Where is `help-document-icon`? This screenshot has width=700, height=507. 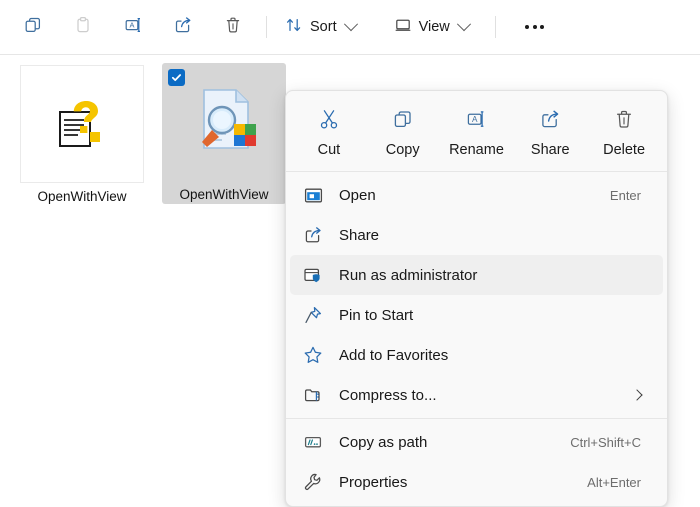
help-document-icon is located at coordinates (79, 124).